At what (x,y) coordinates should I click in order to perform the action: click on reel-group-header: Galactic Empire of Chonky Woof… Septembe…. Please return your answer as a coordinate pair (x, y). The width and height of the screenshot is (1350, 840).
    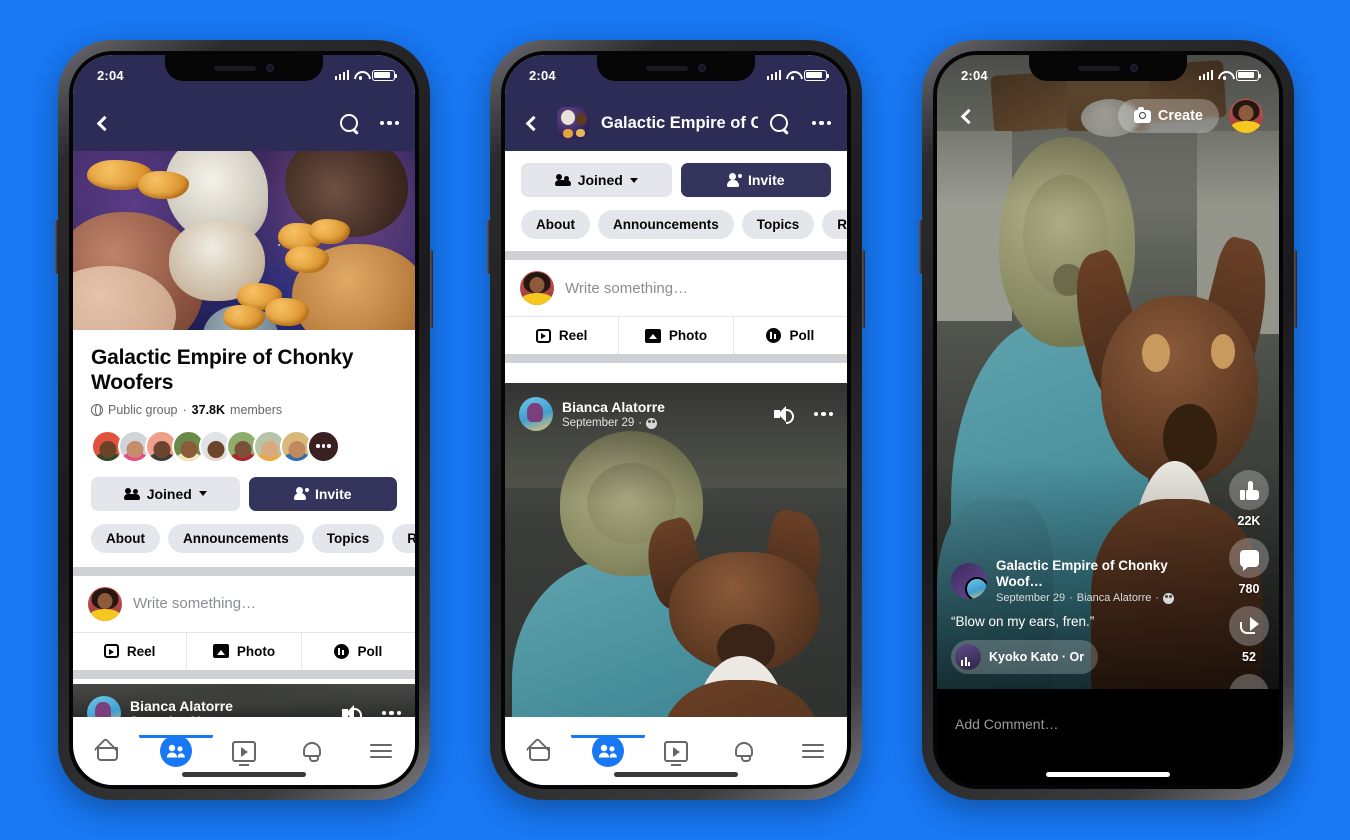
    Looking at the image, I should click on (1077, 581).